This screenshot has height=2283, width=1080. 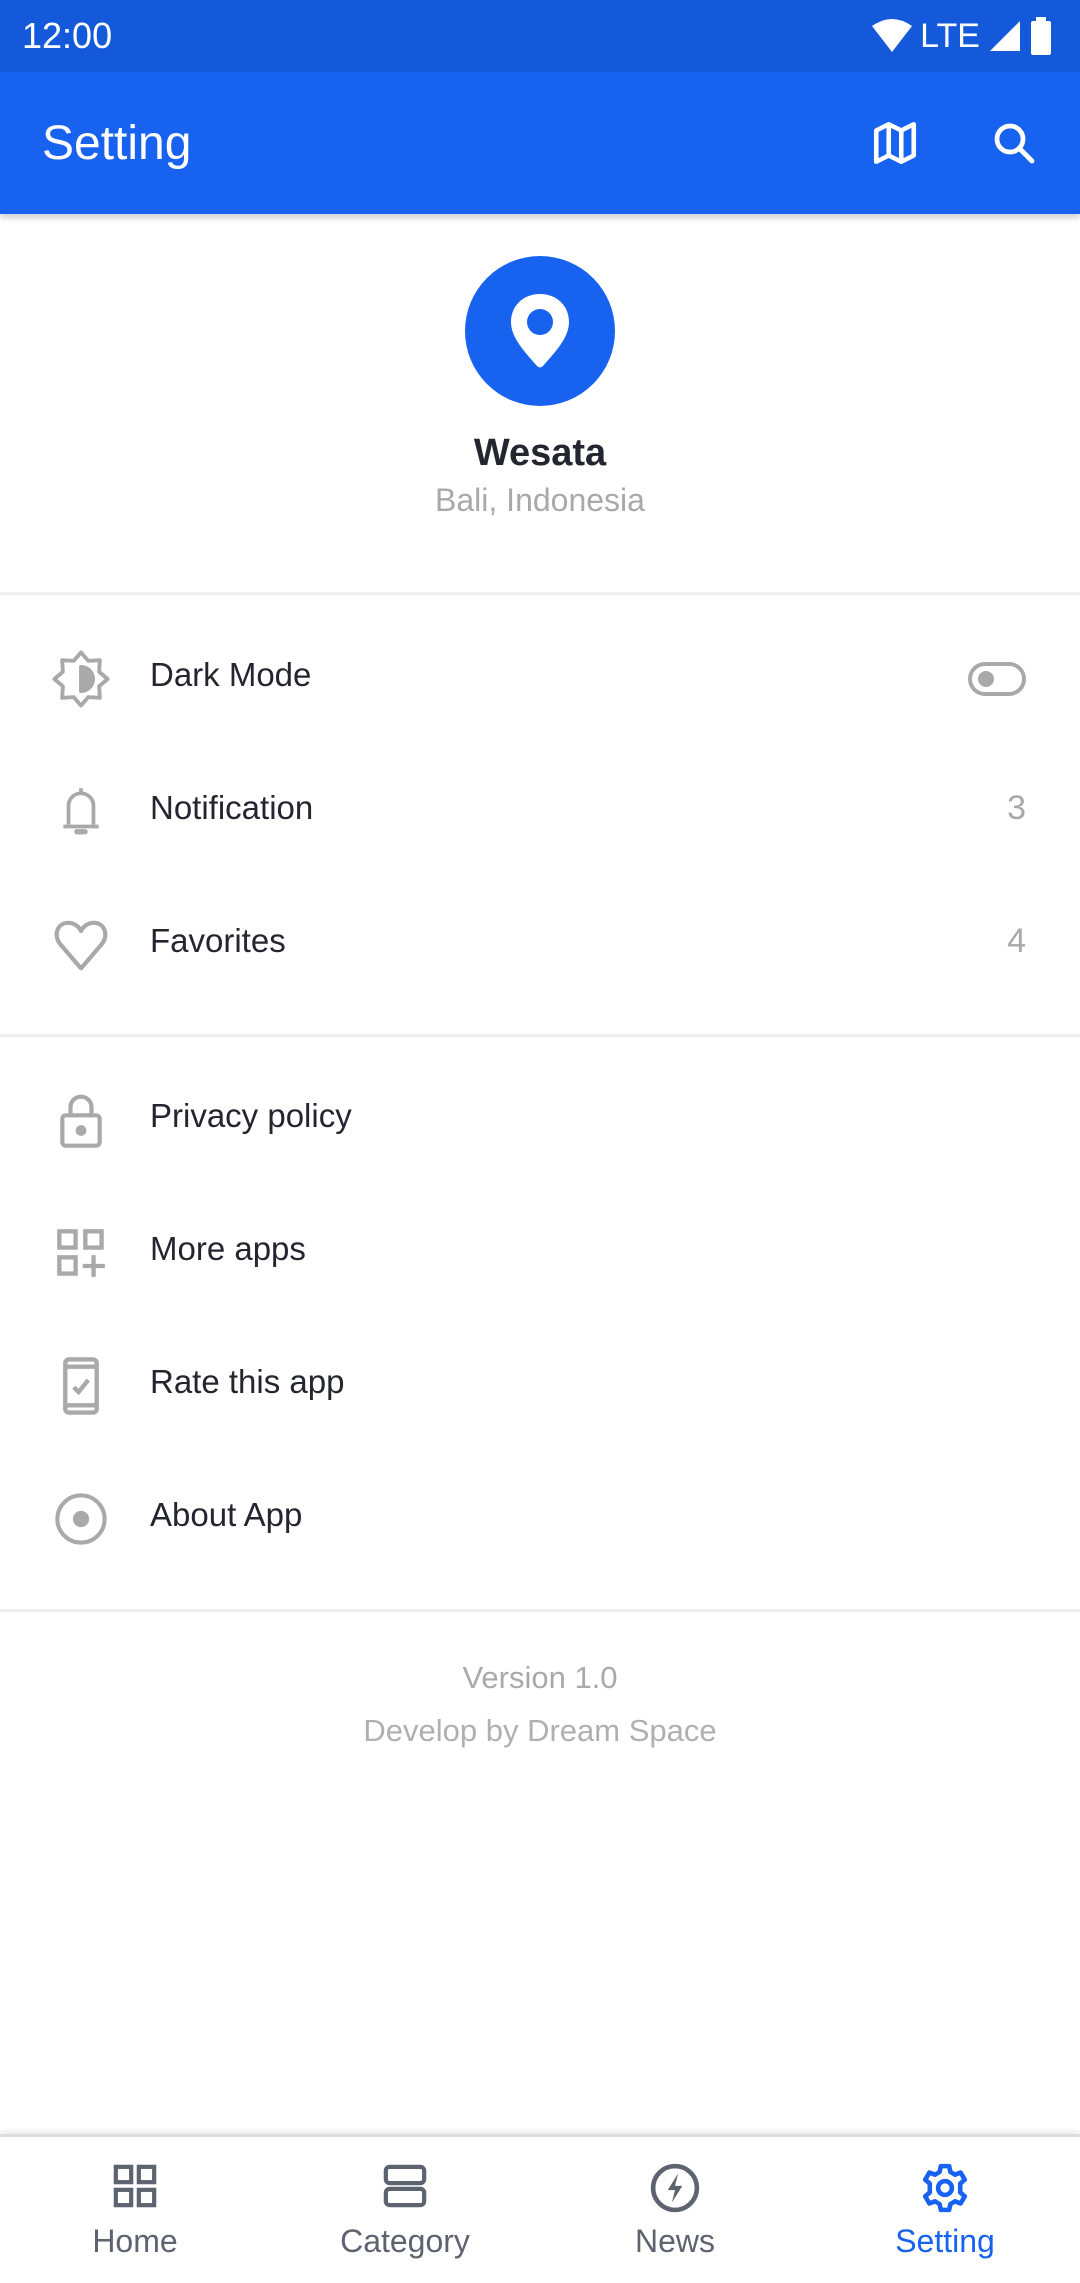 I want to click on map-button, so click(x=895, y=143).